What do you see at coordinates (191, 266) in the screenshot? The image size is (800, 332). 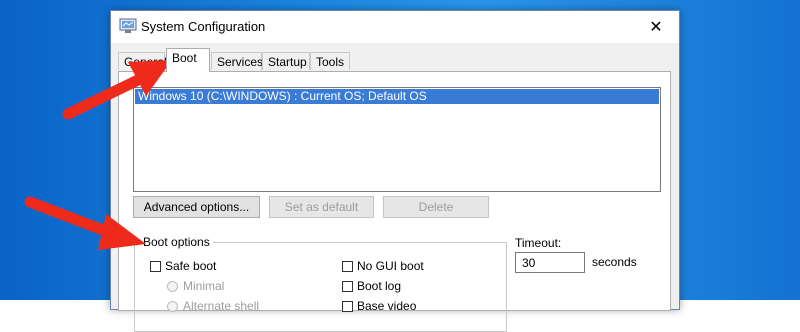 I see `safe-boot-label: Safe boot` at bounding box center [191, 266].